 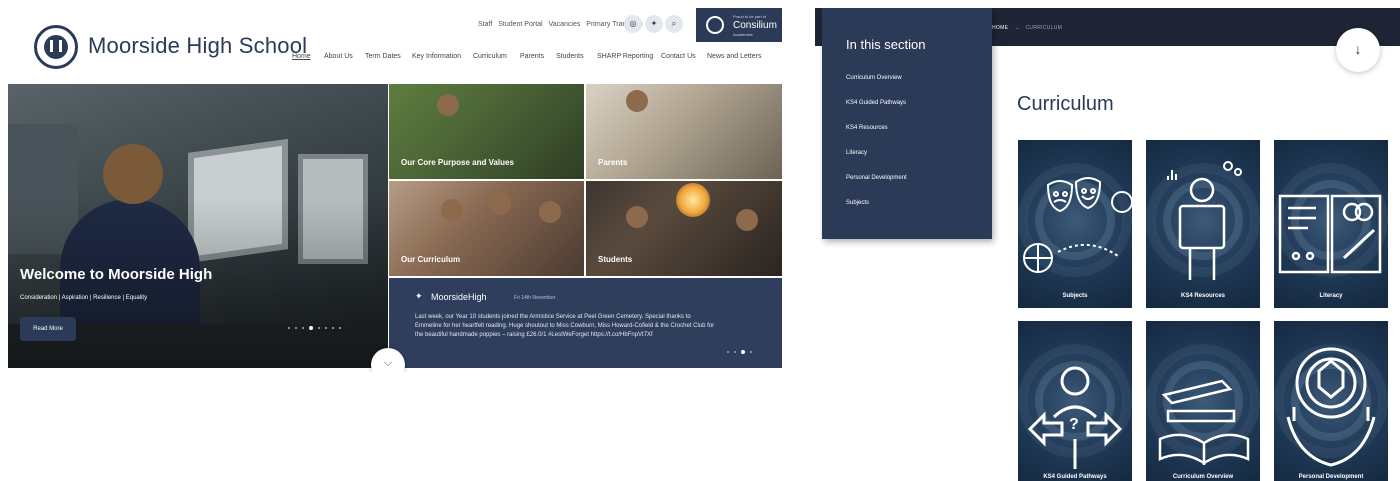 What do you see at coordinates (1203, 477) in the screenshot?
I see `card-curriculum-overview-label: Curriculum Overview` at bounding box center [1203, 477].